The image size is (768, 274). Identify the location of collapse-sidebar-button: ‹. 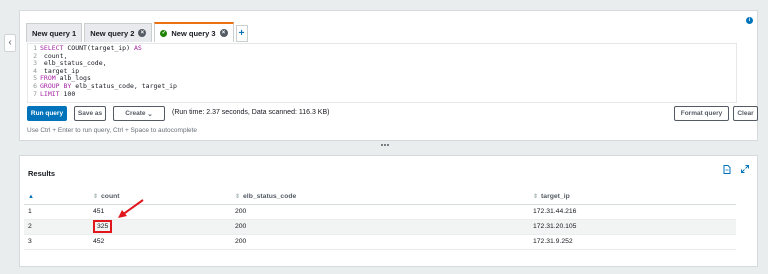
(10, 43).